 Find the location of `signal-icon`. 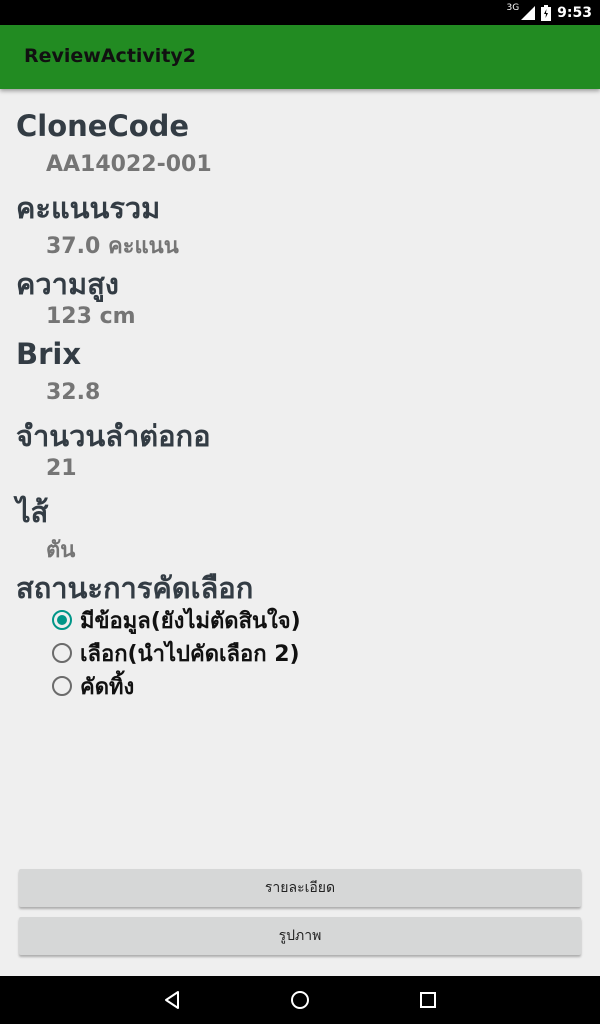

signal-icon is located at coordinates (528, 12).